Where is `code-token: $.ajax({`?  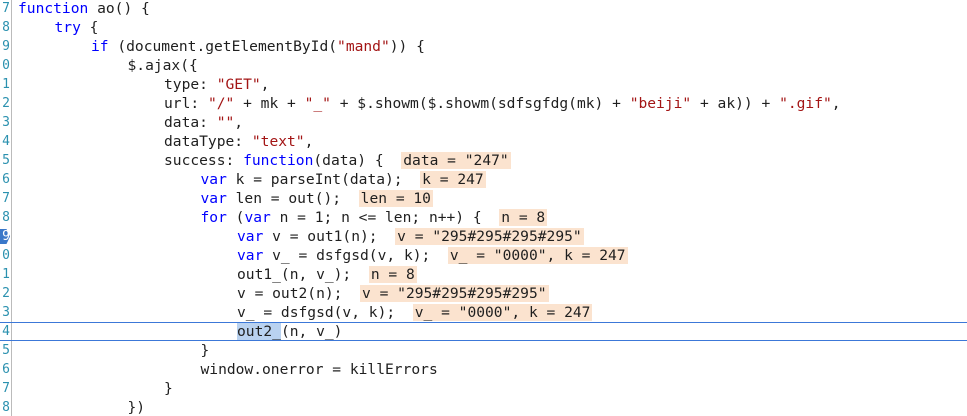 code-token: $.ajax({ is located at coordinates (162, 65).